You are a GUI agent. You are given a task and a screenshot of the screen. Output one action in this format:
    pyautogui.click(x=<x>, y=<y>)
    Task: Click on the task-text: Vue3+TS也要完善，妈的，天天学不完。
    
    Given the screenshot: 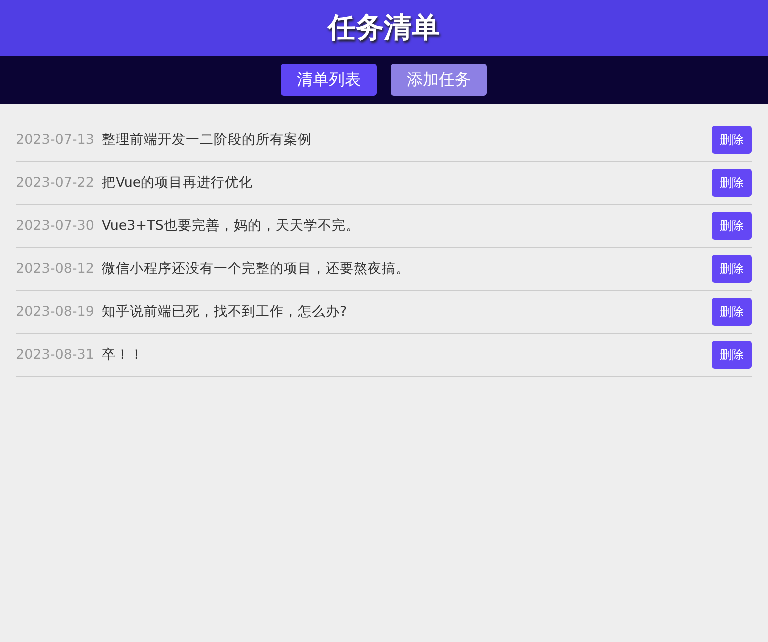 What is the action you would take?
    pyautogui.click(x=231, y=226)
    